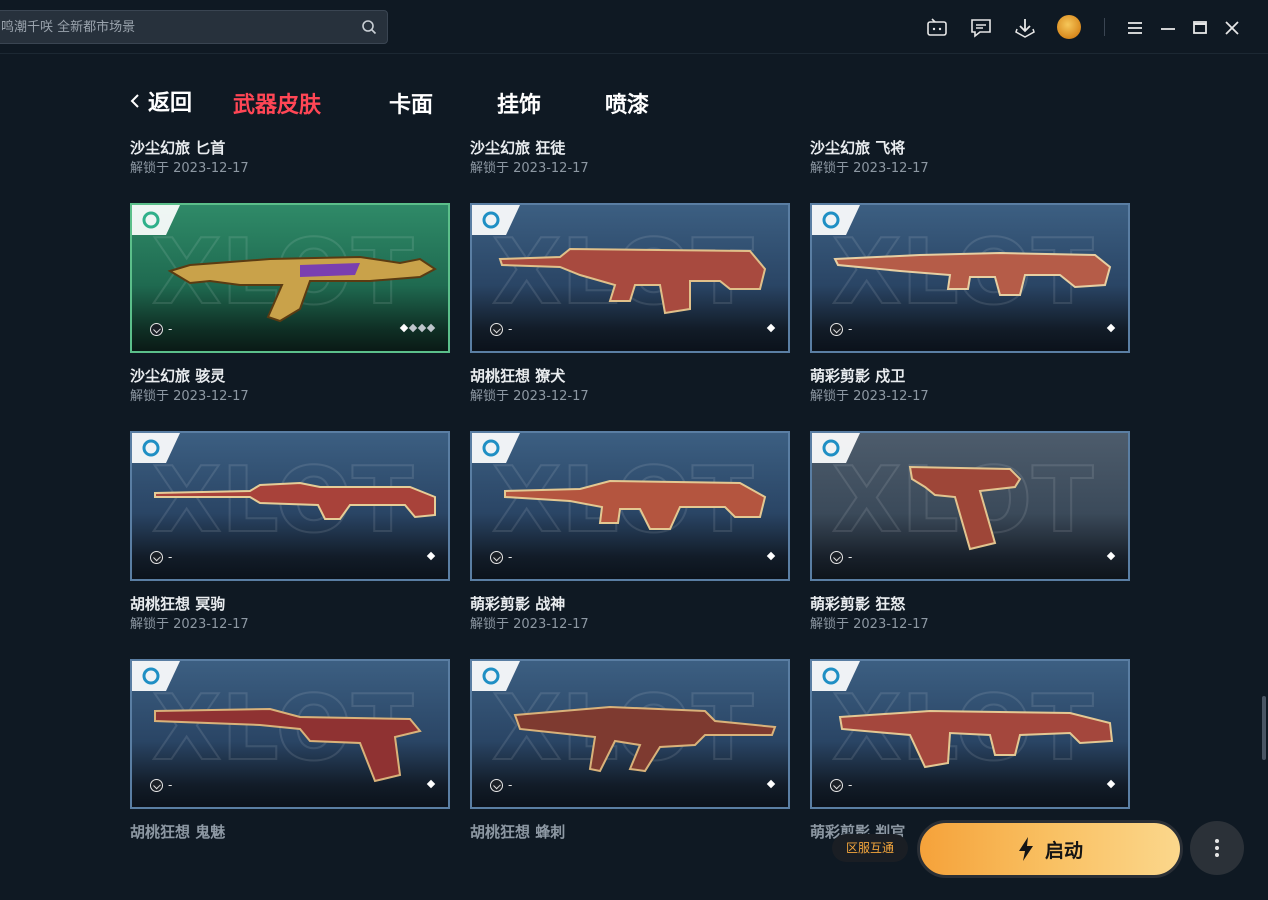 Image resolution: width=1268 pixels, height=900 pixels. I want to click on back-button: 返回, so click(160, 101).